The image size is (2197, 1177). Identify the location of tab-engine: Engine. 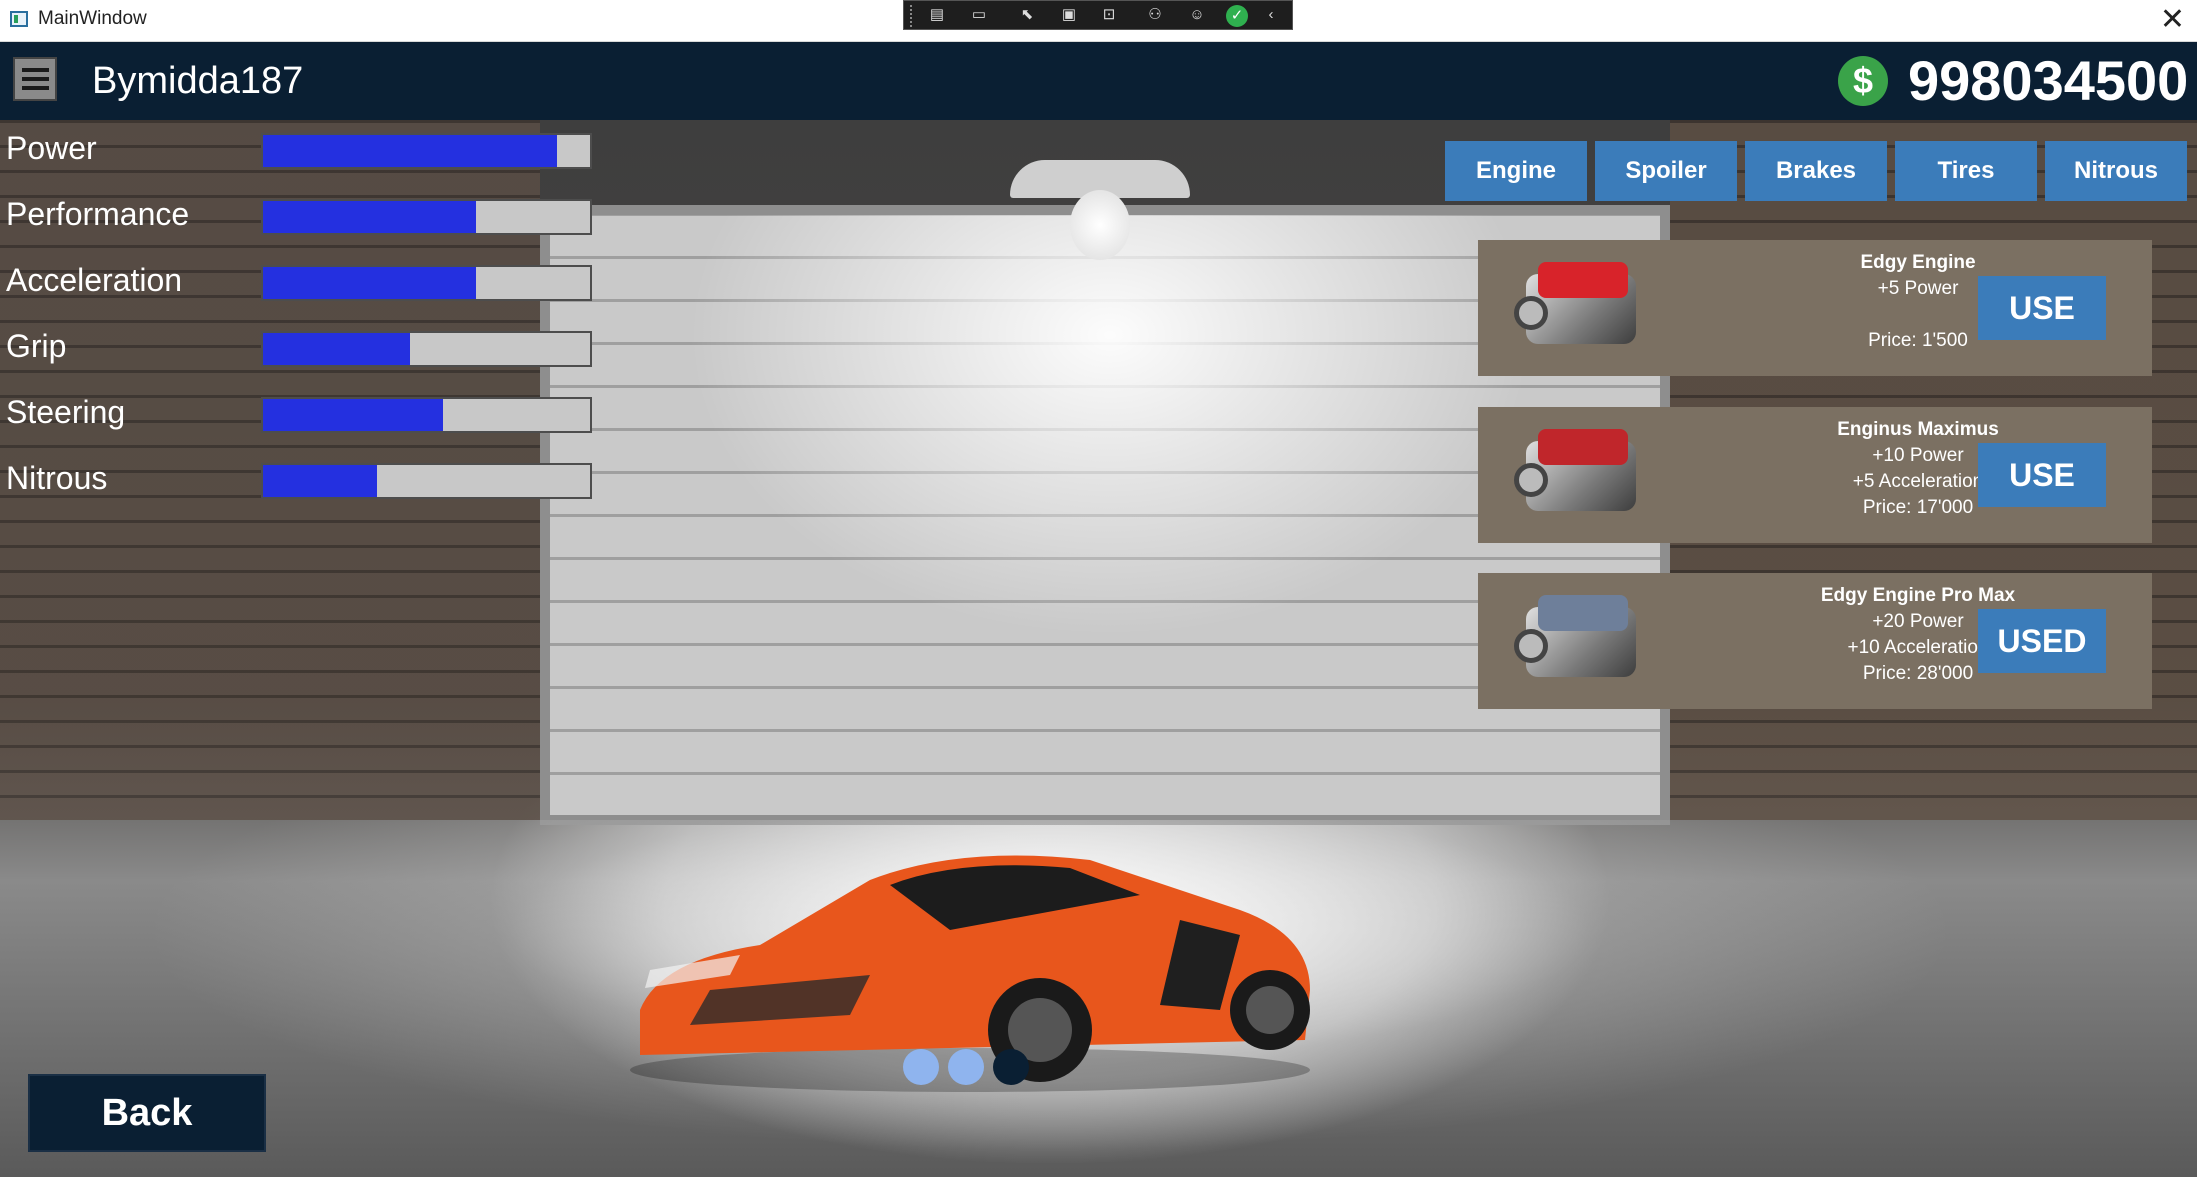
(1516, 171).